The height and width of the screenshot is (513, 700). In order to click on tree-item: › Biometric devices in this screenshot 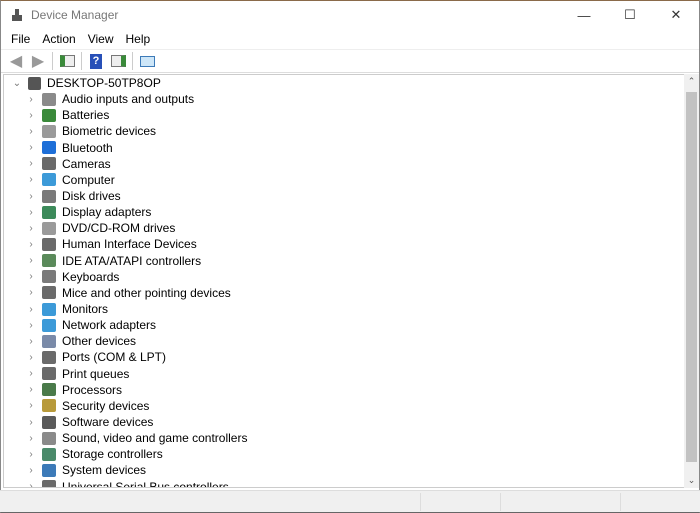, I will do `click(344, 131)`.